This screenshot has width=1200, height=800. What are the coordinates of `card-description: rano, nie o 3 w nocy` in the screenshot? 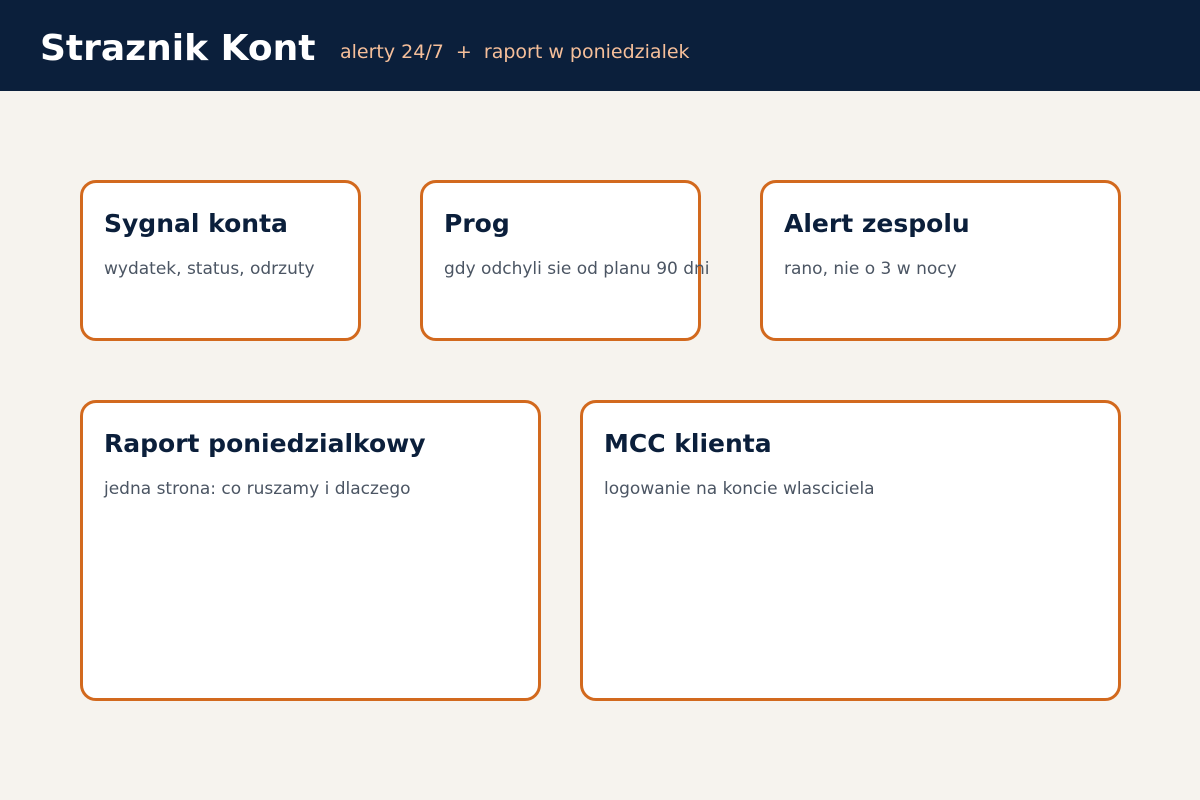 It's located at (870, 269).